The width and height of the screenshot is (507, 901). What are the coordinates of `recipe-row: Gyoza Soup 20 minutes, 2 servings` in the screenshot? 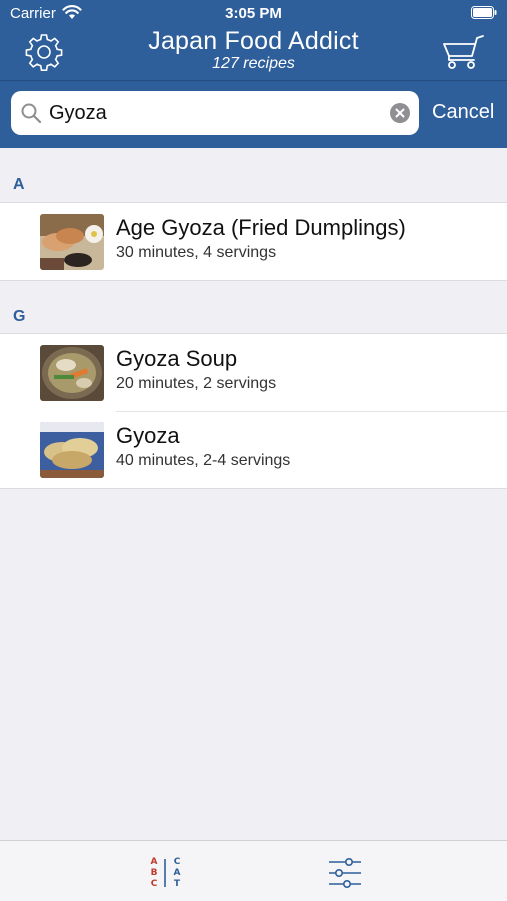 It's located at (253, 372).